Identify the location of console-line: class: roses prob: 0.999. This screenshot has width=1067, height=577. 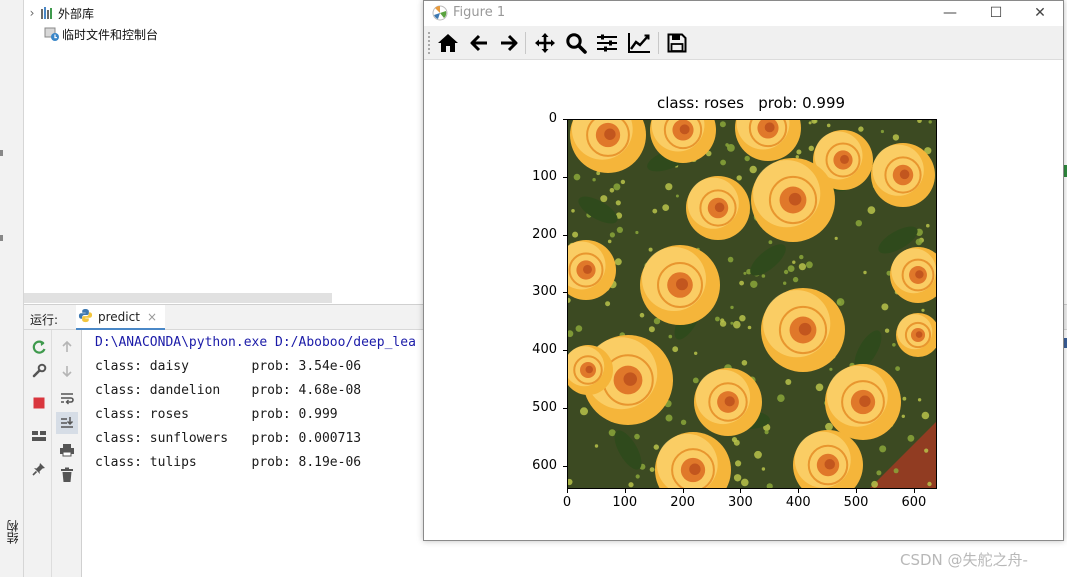
(216, 414).